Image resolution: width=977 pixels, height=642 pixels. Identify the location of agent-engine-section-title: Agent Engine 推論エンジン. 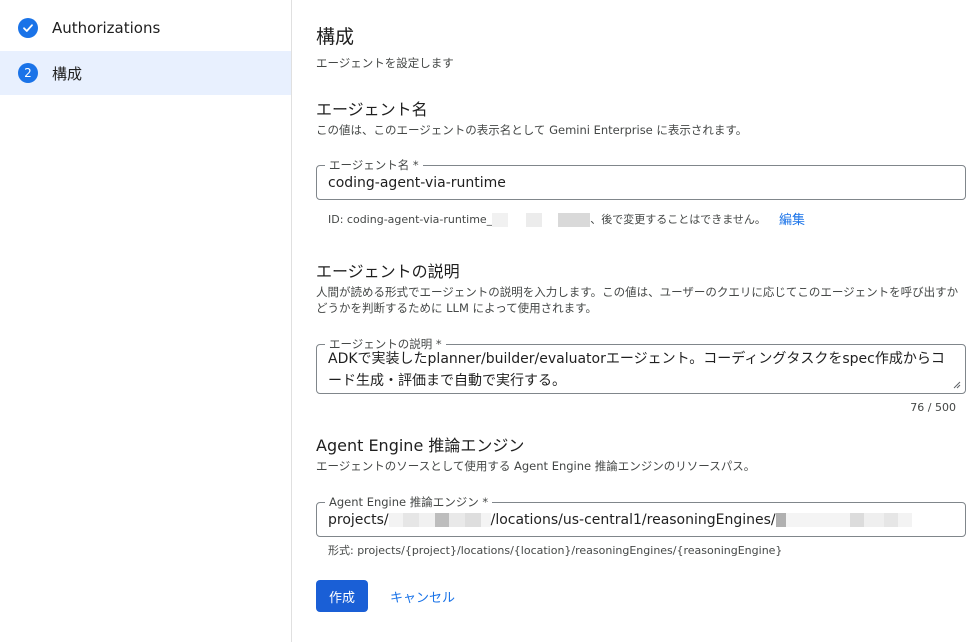
(420, 445).